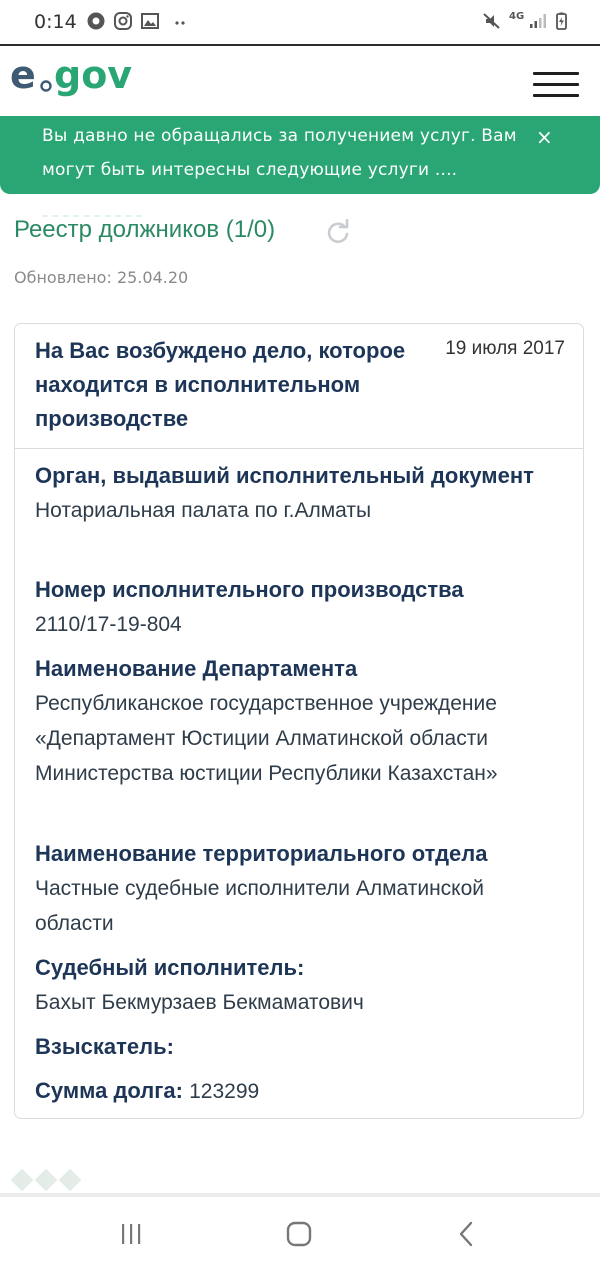 The width and height of the screenshot is (600, 1269). Describe the element at coordinates (203, 510) in the screenshot. I see `field-value: Нотариальная палата по г.Алматы` at that location.